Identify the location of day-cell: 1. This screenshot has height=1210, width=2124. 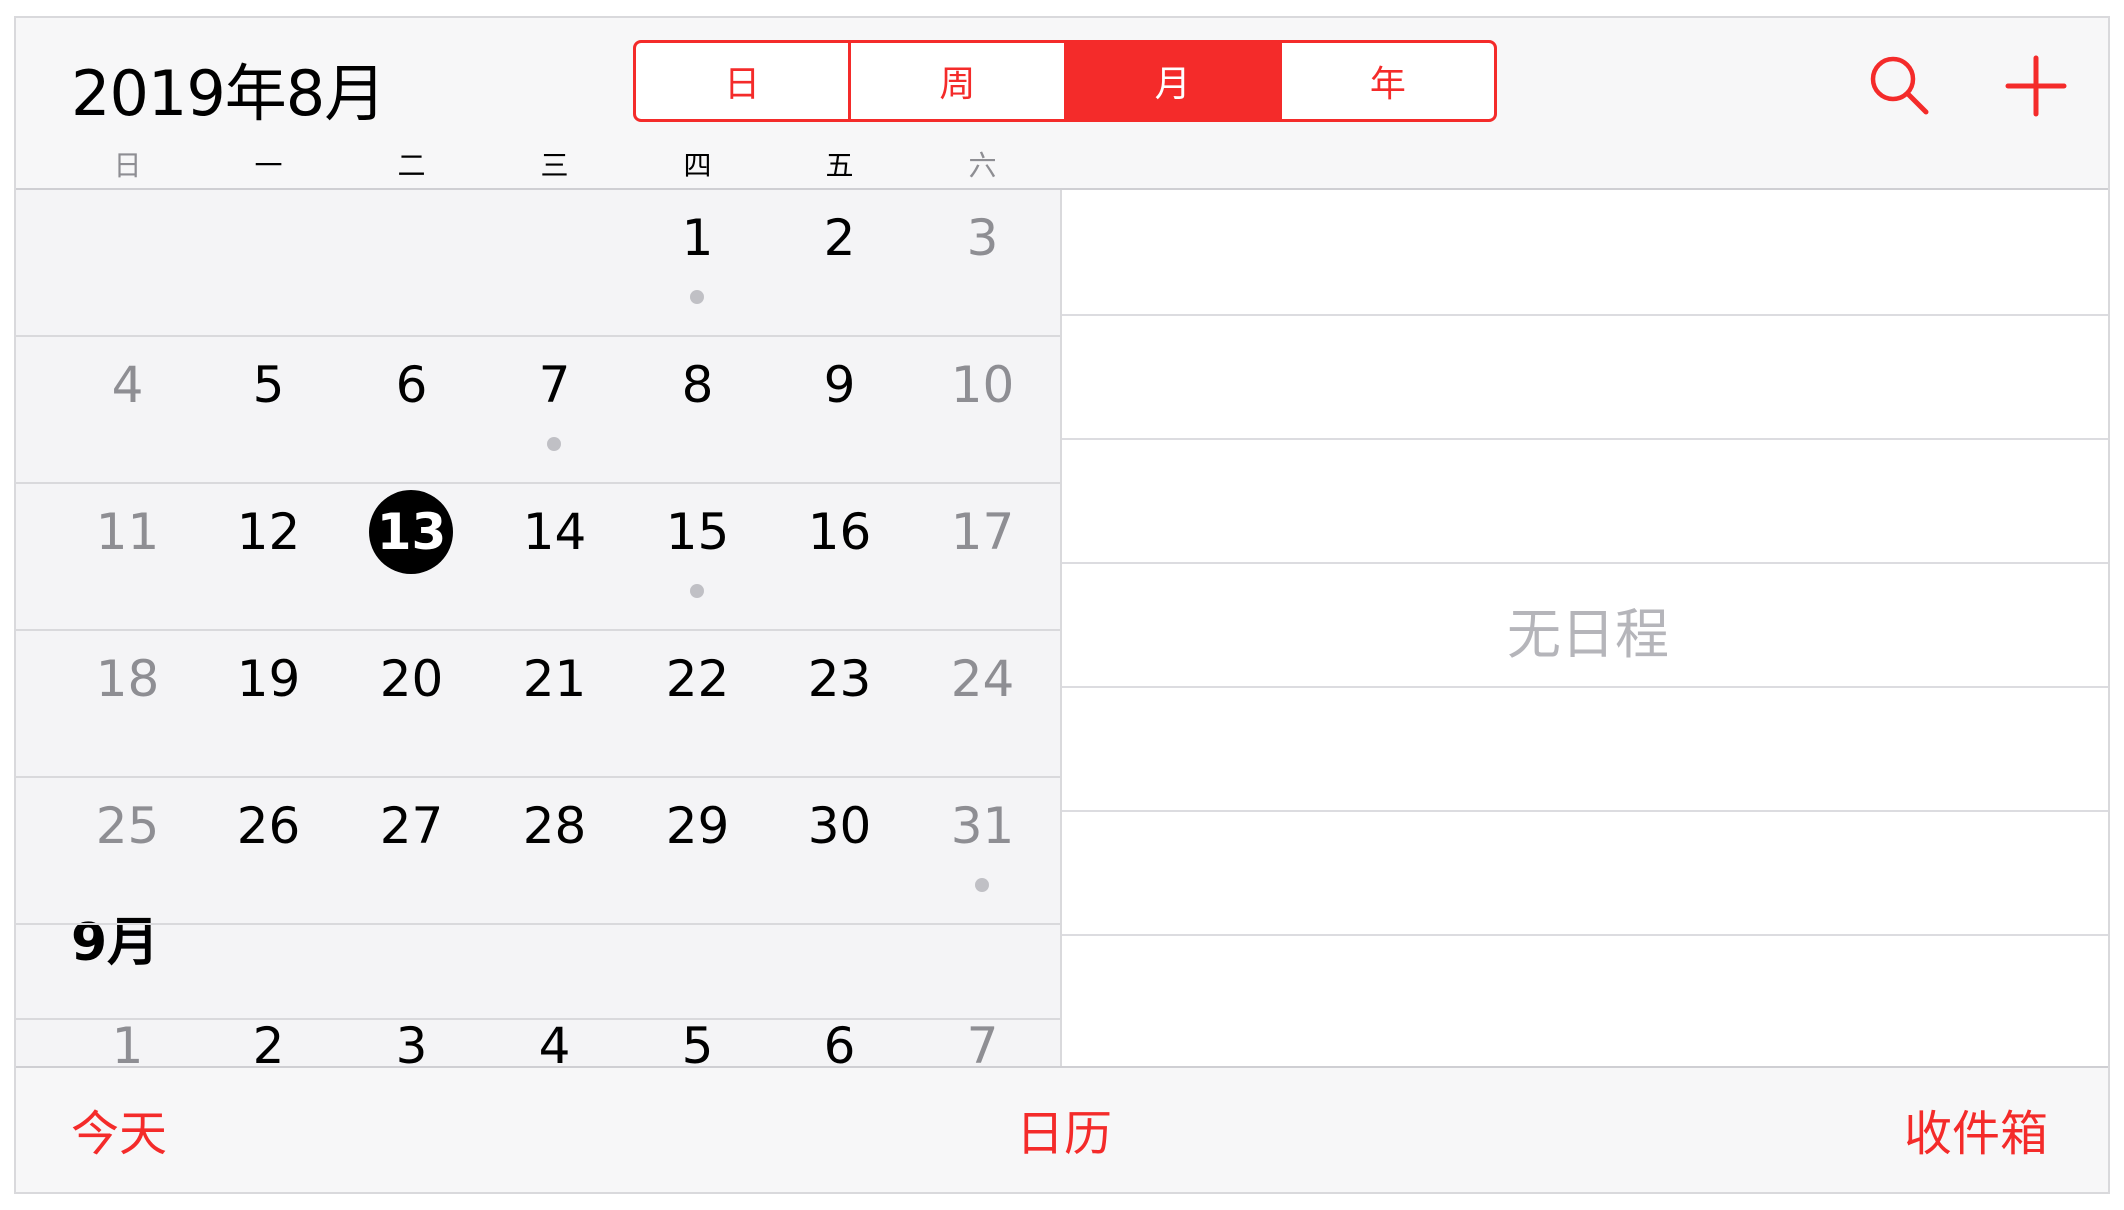
(127, 1032).